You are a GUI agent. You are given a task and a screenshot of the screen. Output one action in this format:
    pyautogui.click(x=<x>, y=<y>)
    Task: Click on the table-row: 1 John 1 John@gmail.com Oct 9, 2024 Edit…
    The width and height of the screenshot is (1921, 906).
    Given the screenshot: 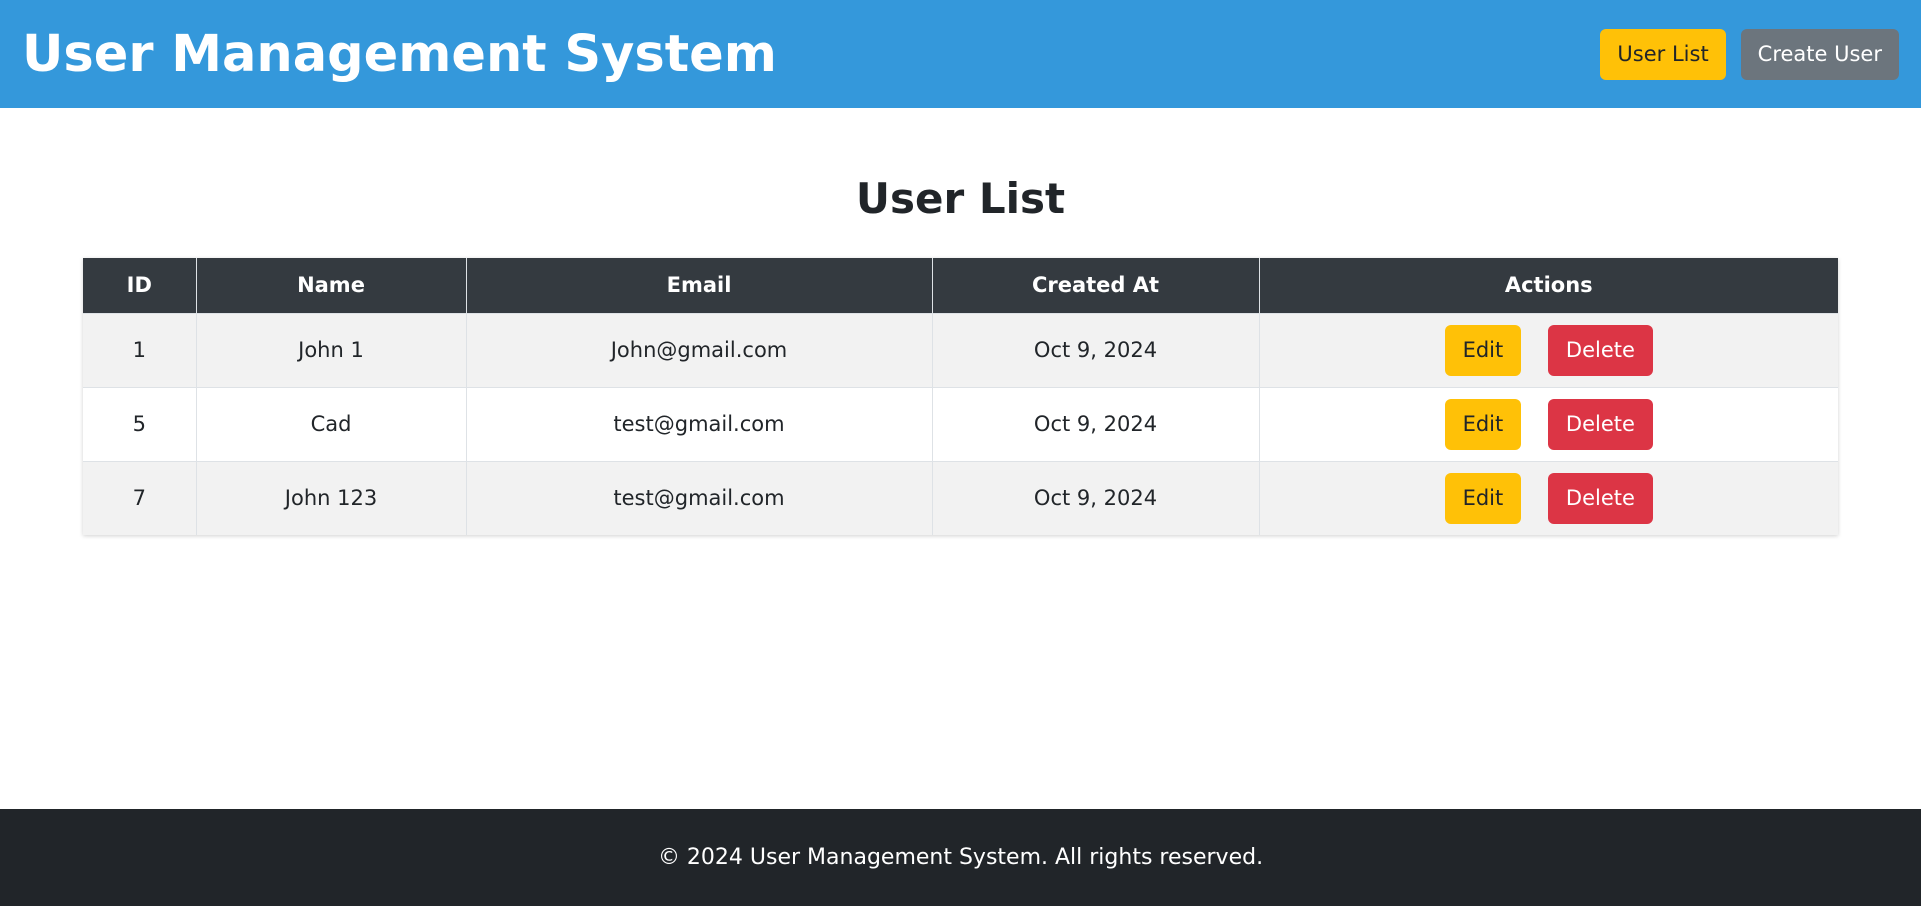 What is the action you would take?
    pyautogui.click(x=960, y=349)
    